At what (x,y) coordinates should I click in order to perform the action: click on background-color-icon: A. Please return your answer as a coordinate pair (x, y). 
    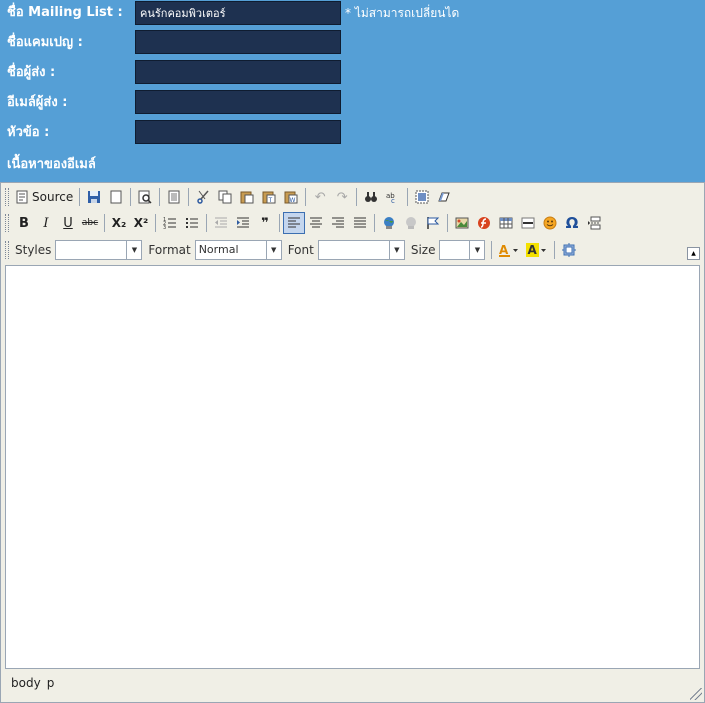
    Looking at the image, I should click on (537, 250).